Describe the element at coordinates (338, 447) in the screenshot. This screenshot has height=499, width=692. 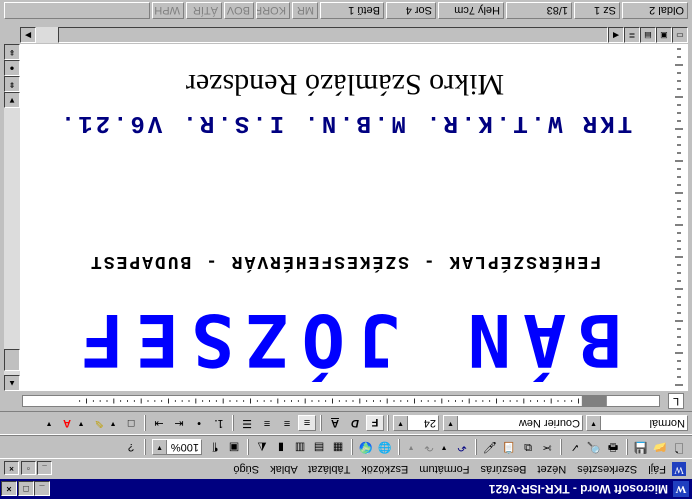
I see `tables-borders-icon: ▦` at that location.